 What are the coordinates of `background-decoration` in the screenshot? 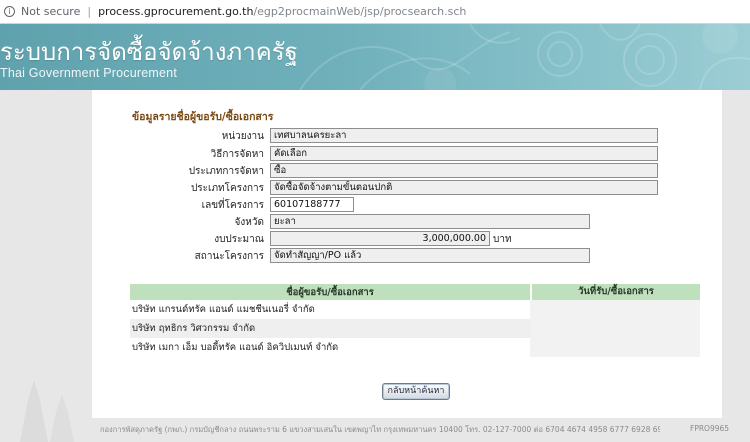 It's located at (47, 411).